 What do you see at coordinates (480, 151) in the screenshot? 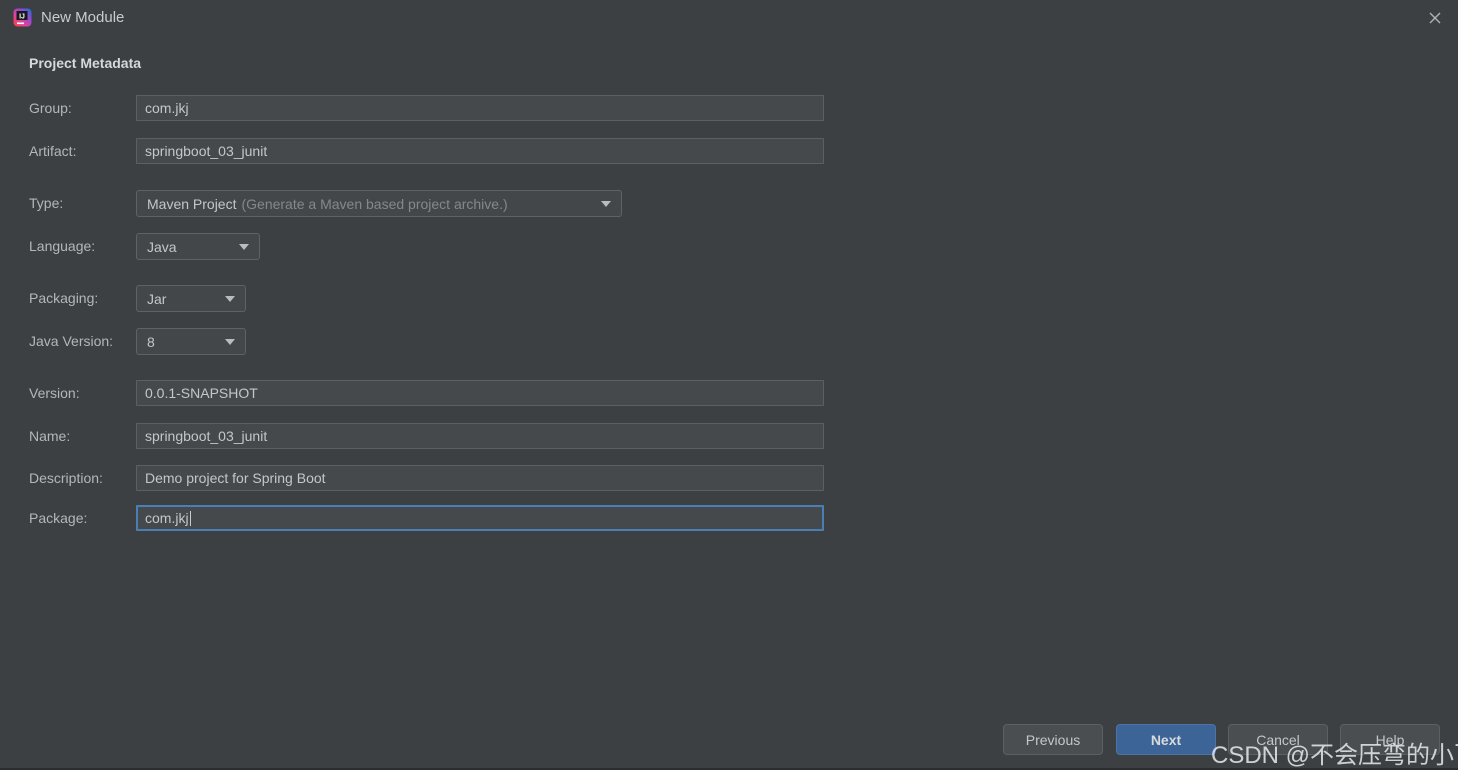
I see `input-artifact: springboot_03_junit` at bounding box center [480, 151].